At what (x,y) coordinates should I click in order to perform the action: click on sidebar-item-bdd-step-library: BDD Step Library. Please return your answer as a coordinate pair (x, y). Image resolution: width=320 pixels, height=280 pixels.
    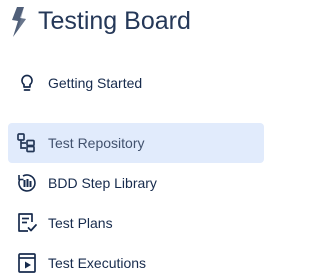
    Looking at the image, I should click on (136, 183).